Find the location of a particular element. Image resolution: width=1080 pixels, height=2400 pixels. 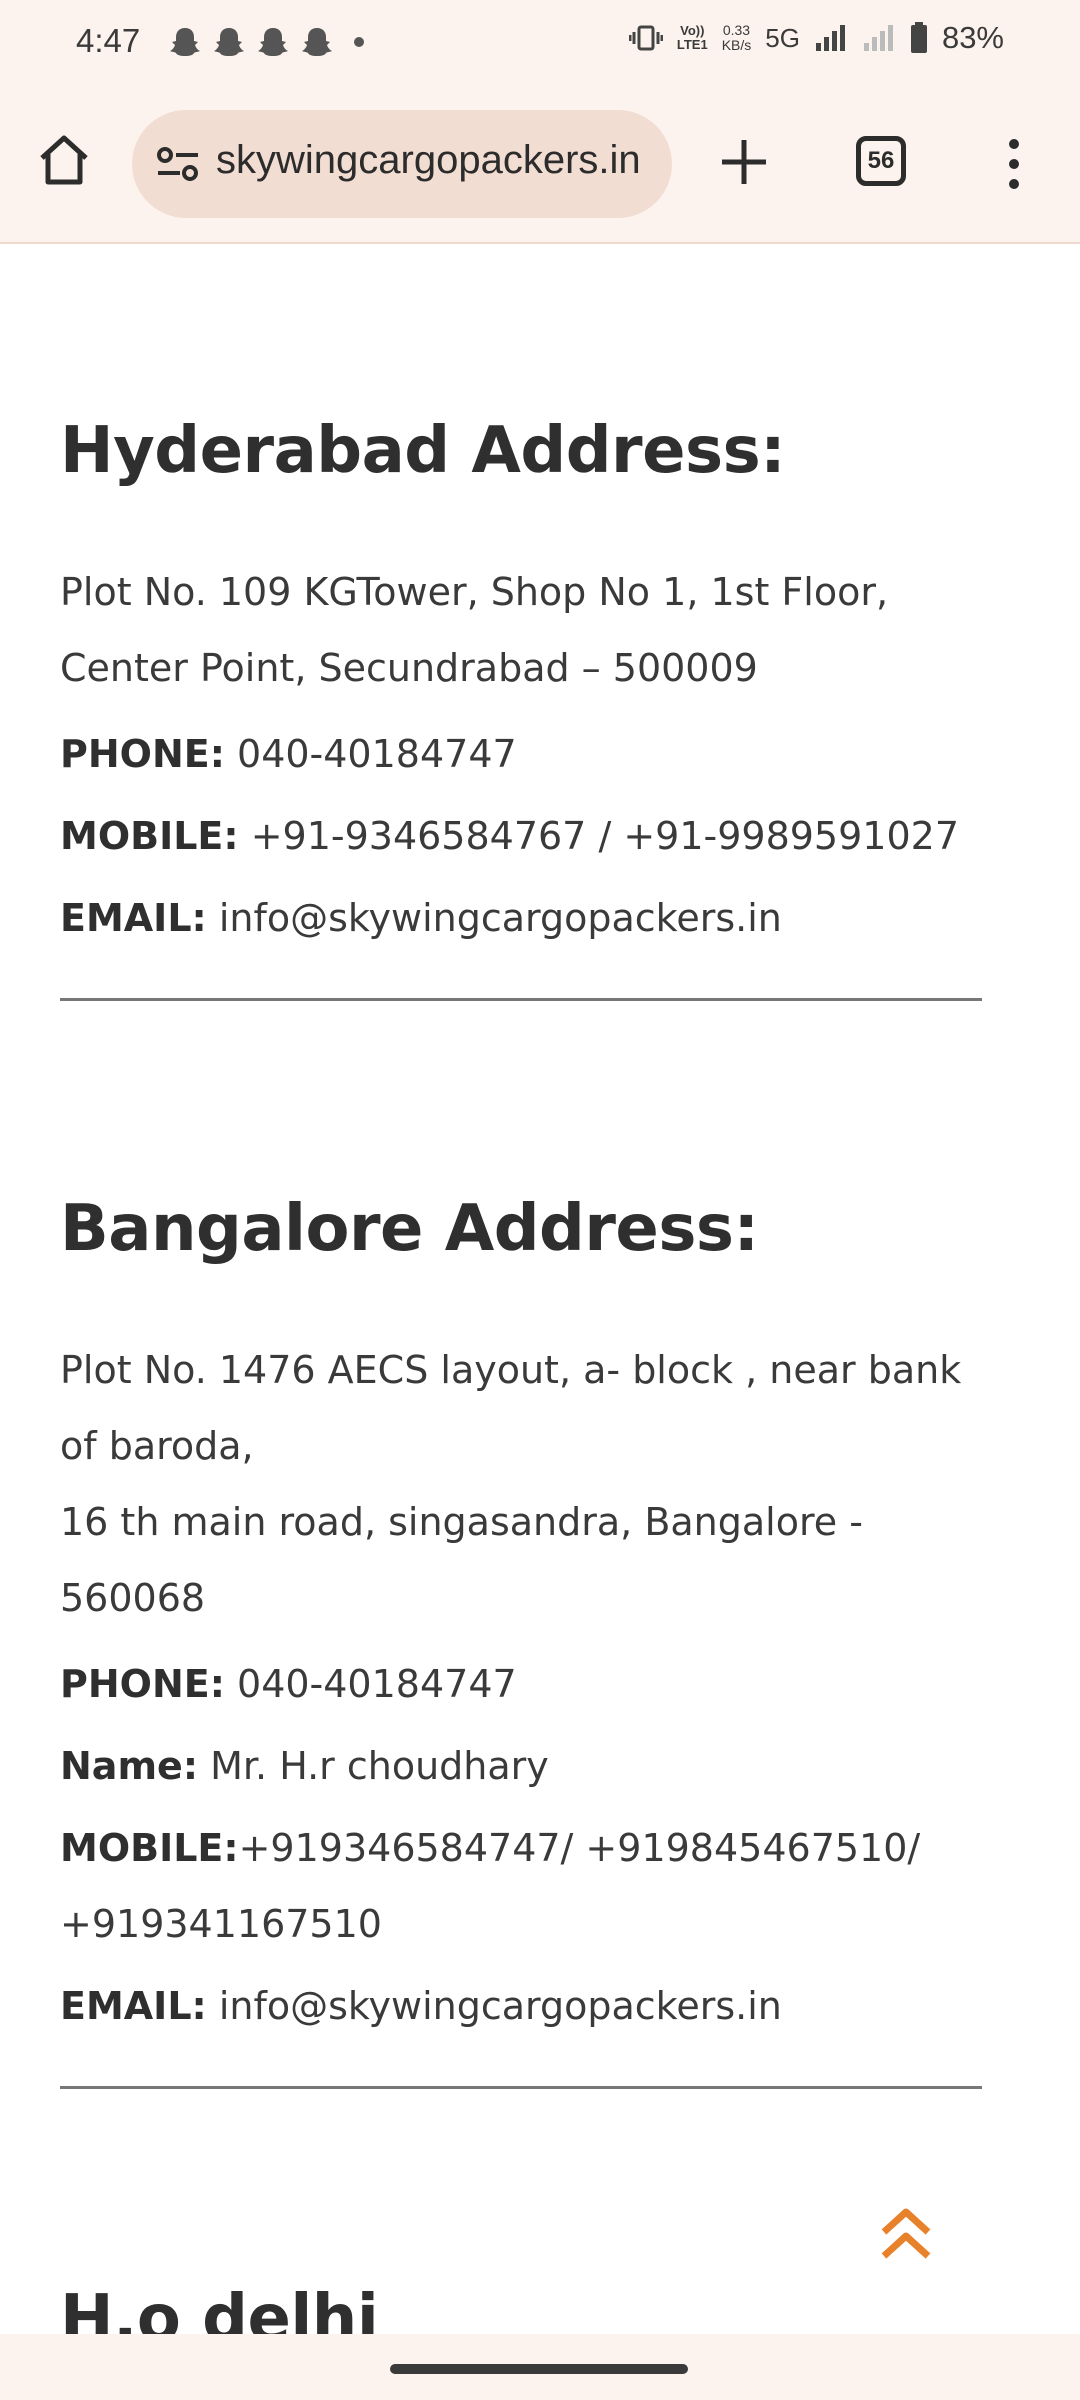

more-options-icon is located at coordinates (1014, 164).